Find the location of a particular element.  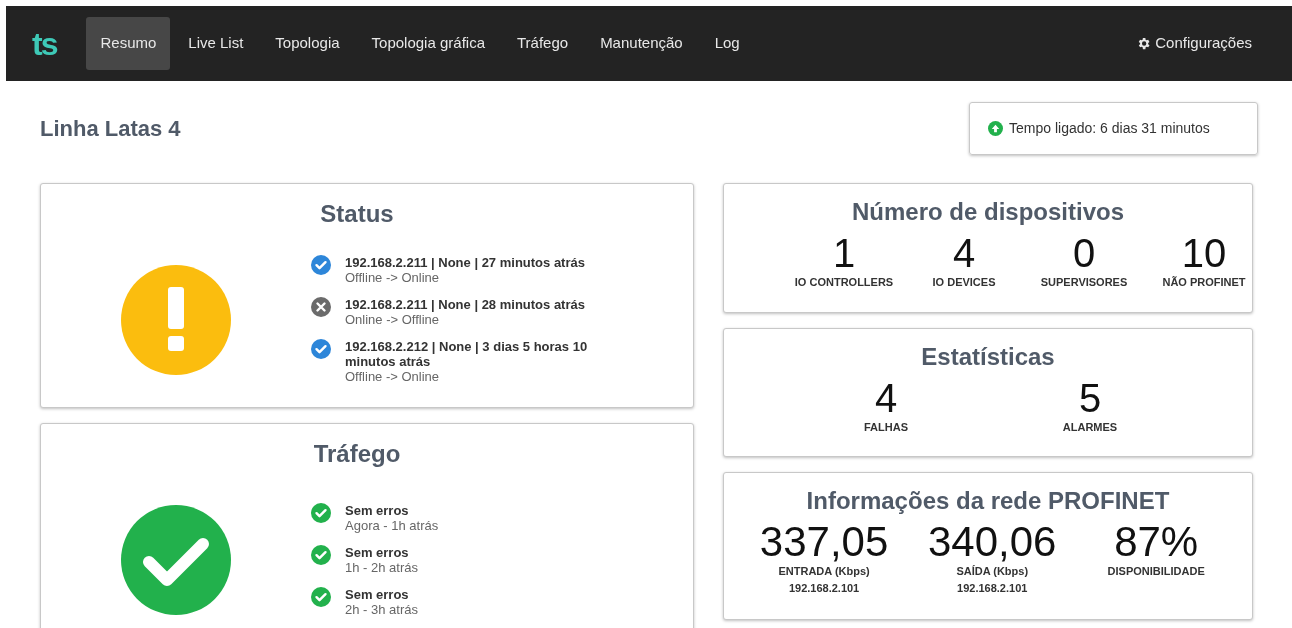

stat-label: SUPERVISORES is located at coordinates (1084, 282).